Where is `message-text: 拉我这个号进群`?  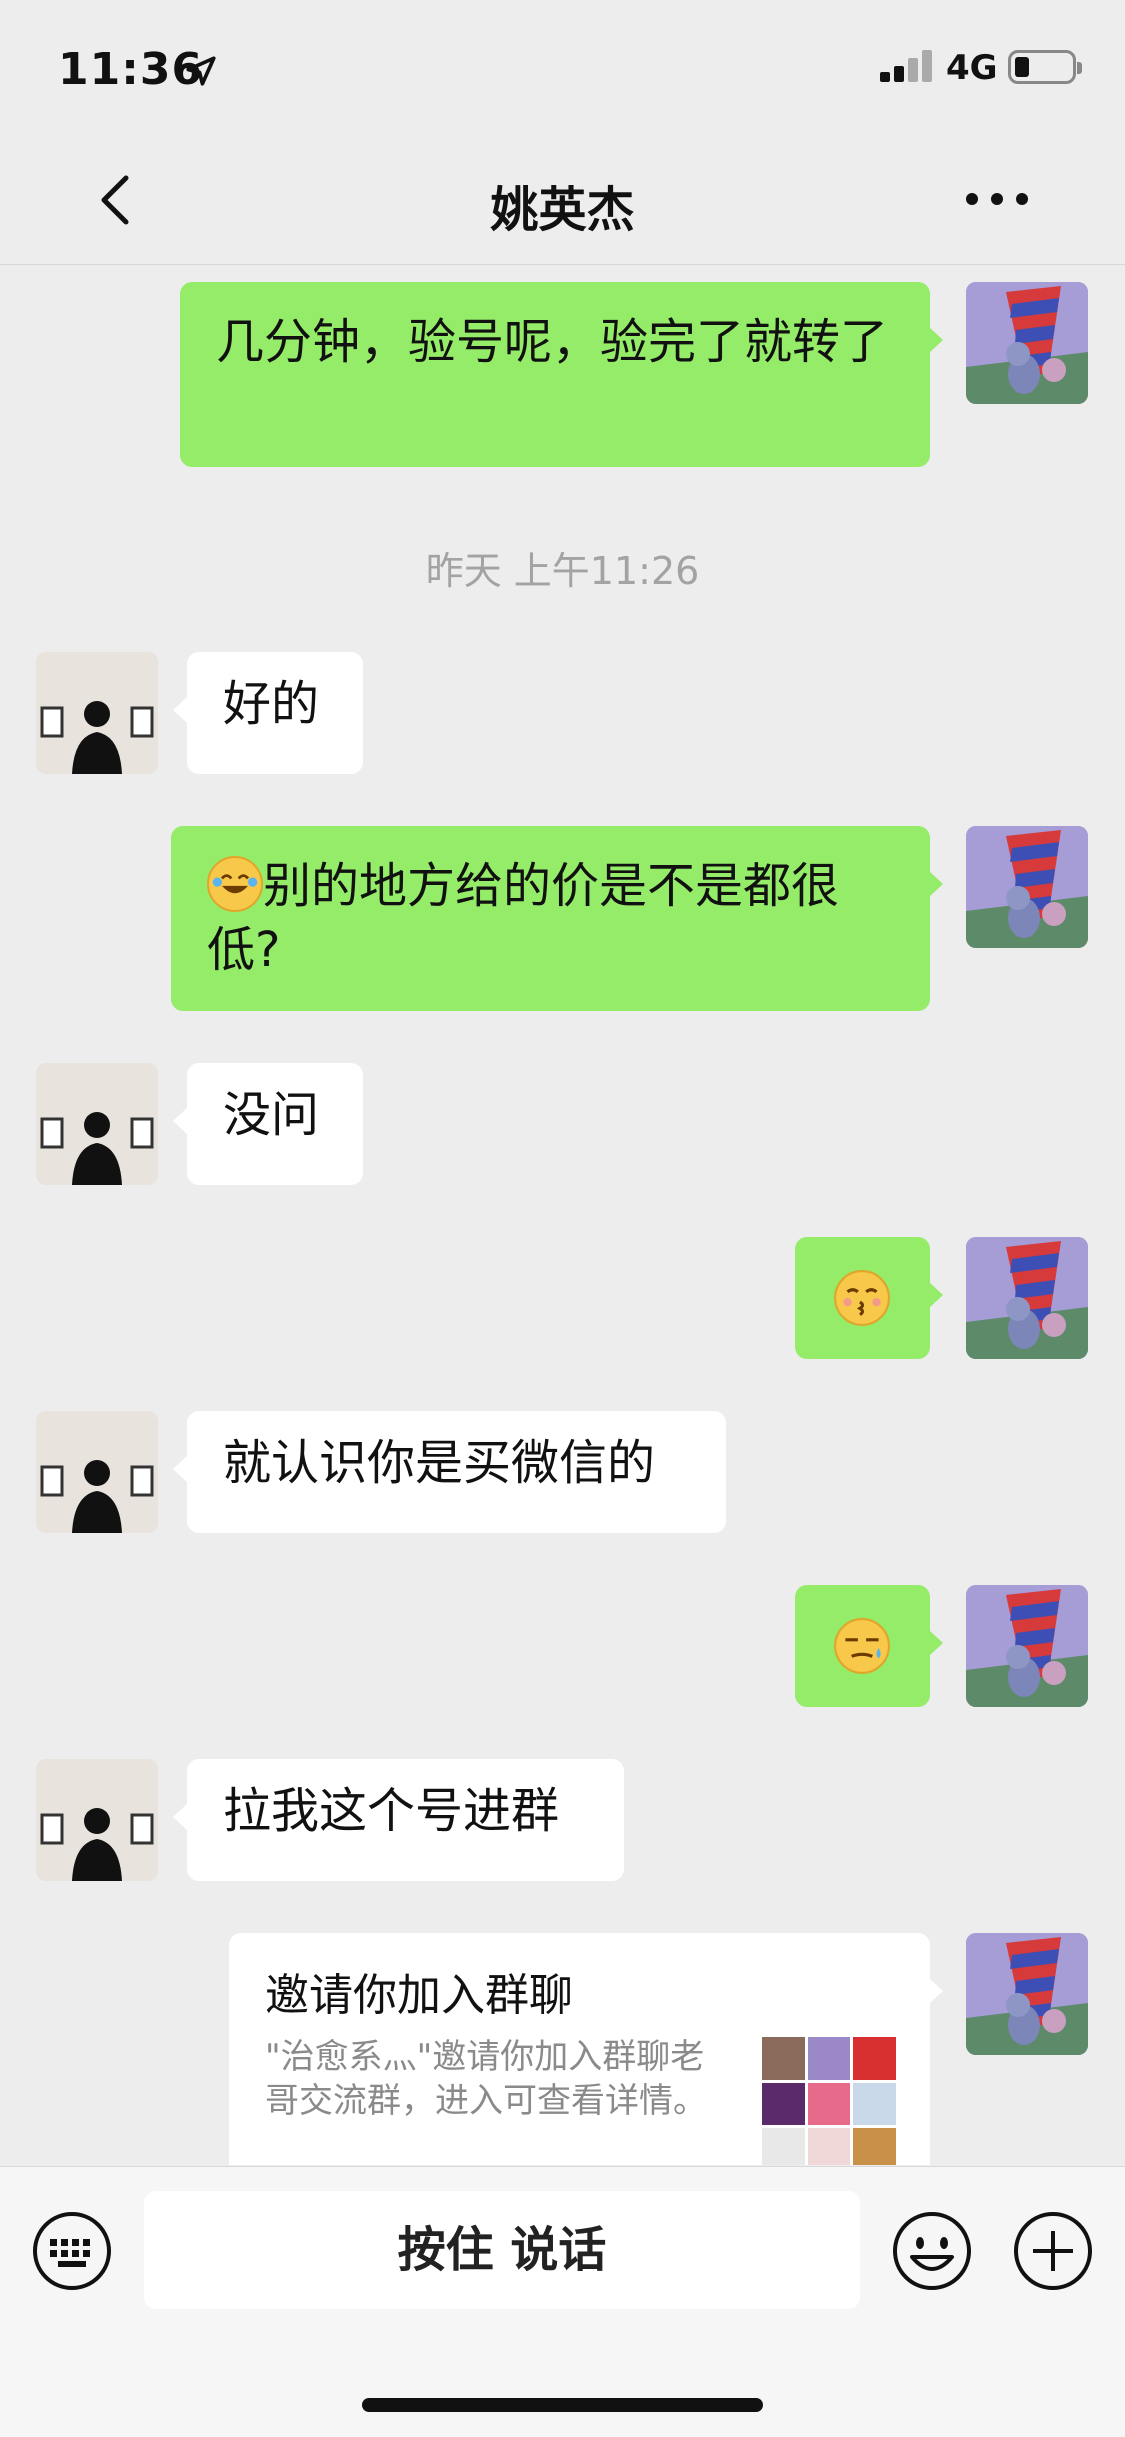 message-text: 拉我这个号进群 is located at coordinates (391, 1811).